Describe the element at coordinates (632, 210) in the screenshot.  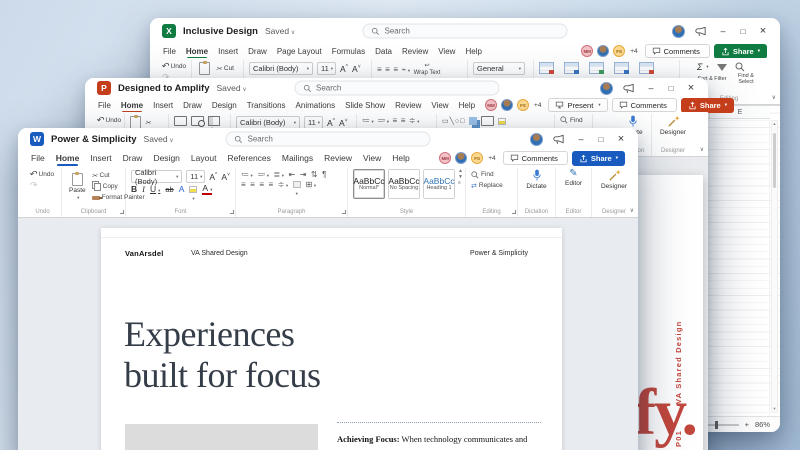
I see `ribbon-collapse-chevron` at that location.